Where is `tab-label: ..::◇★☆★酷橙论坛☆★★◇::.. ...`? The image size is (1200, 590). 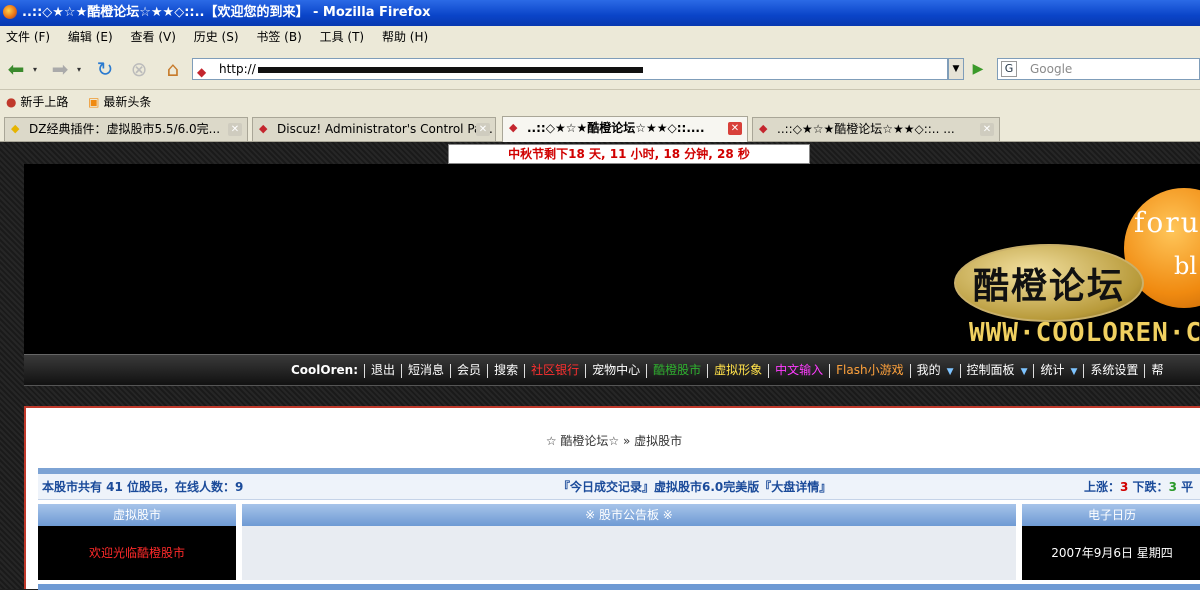 tab-label: ..::◇★☆★酷橙论坛☆★★◇::.. ... is located at coordinates (866, 129).